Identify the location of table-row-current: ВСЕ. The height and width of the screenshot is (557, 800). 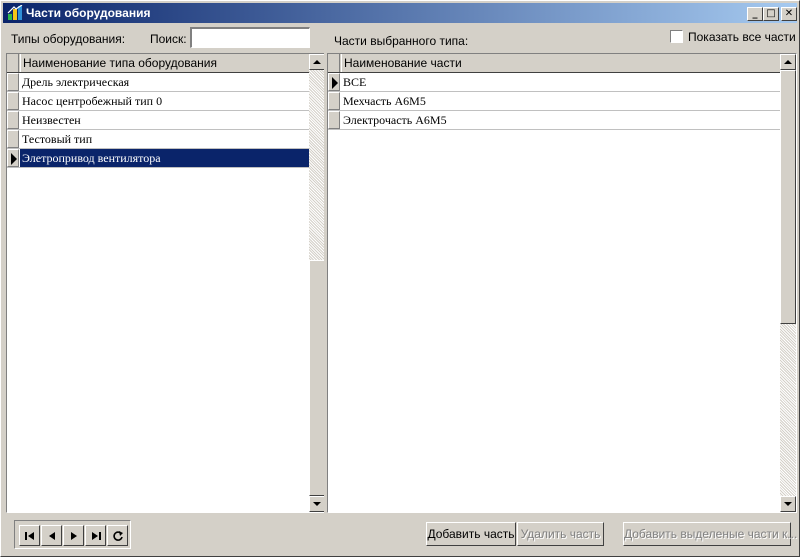
(554, 82).